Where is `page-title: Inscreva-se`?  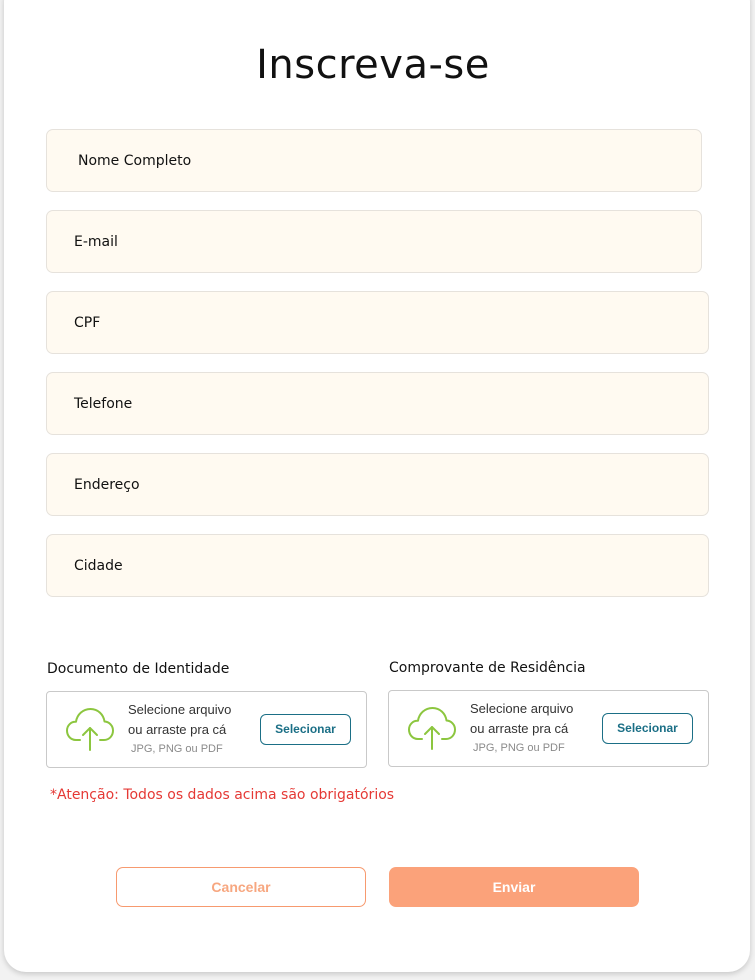
page-title: Inscreva-se is located at coordinates (373, 65).